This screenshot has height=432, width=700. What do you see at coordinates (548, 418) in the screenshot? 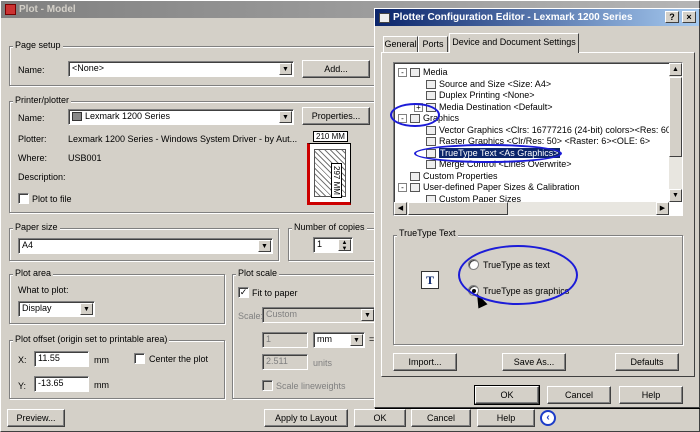
I see `expand-options-button: ‹` at bounding box center [548, 418].